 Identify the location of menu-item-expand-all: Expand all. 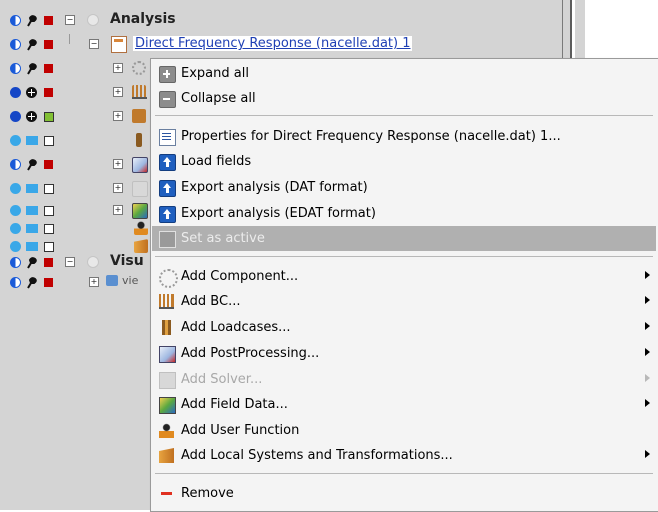
(404, 73).